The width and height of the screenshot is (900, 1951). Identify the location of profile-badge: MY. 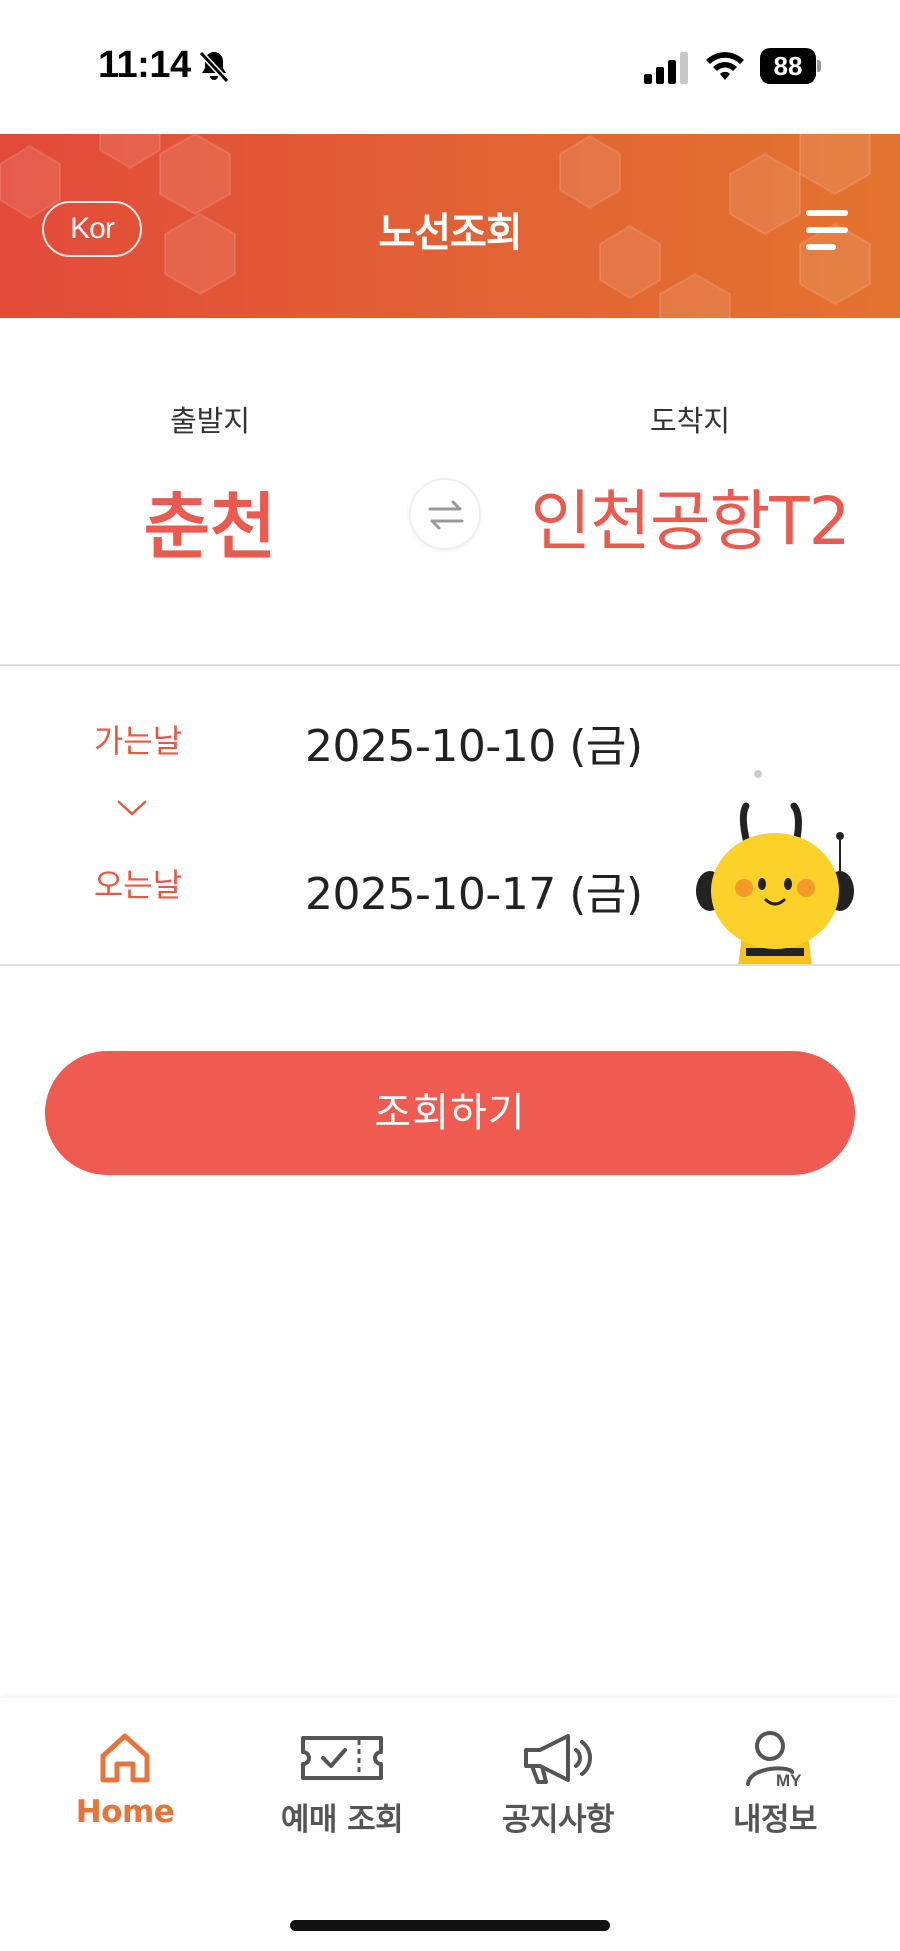
(789, 1779).